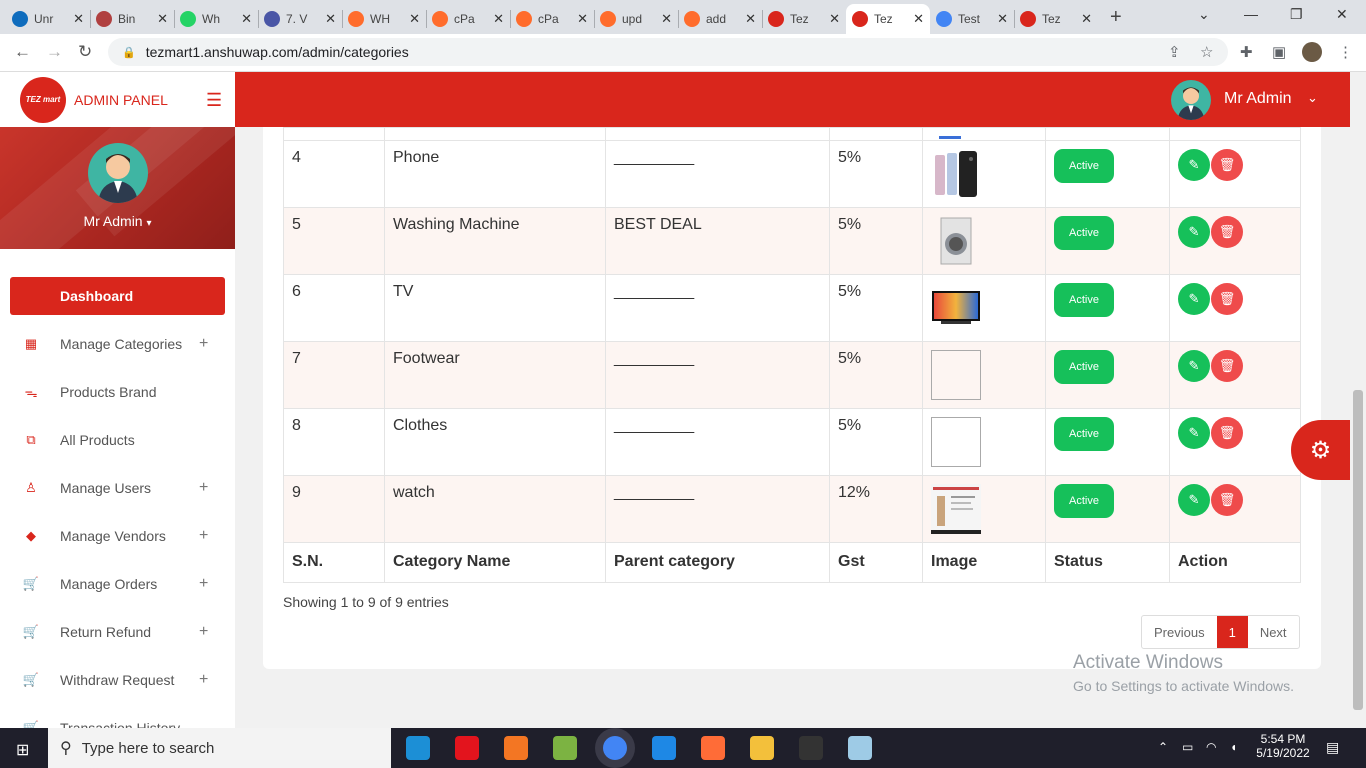  What do you see at coordinates (552, 19) in the screenshot?
I see `browser-tab: cPa ✕` at bounding box center [552, 19].